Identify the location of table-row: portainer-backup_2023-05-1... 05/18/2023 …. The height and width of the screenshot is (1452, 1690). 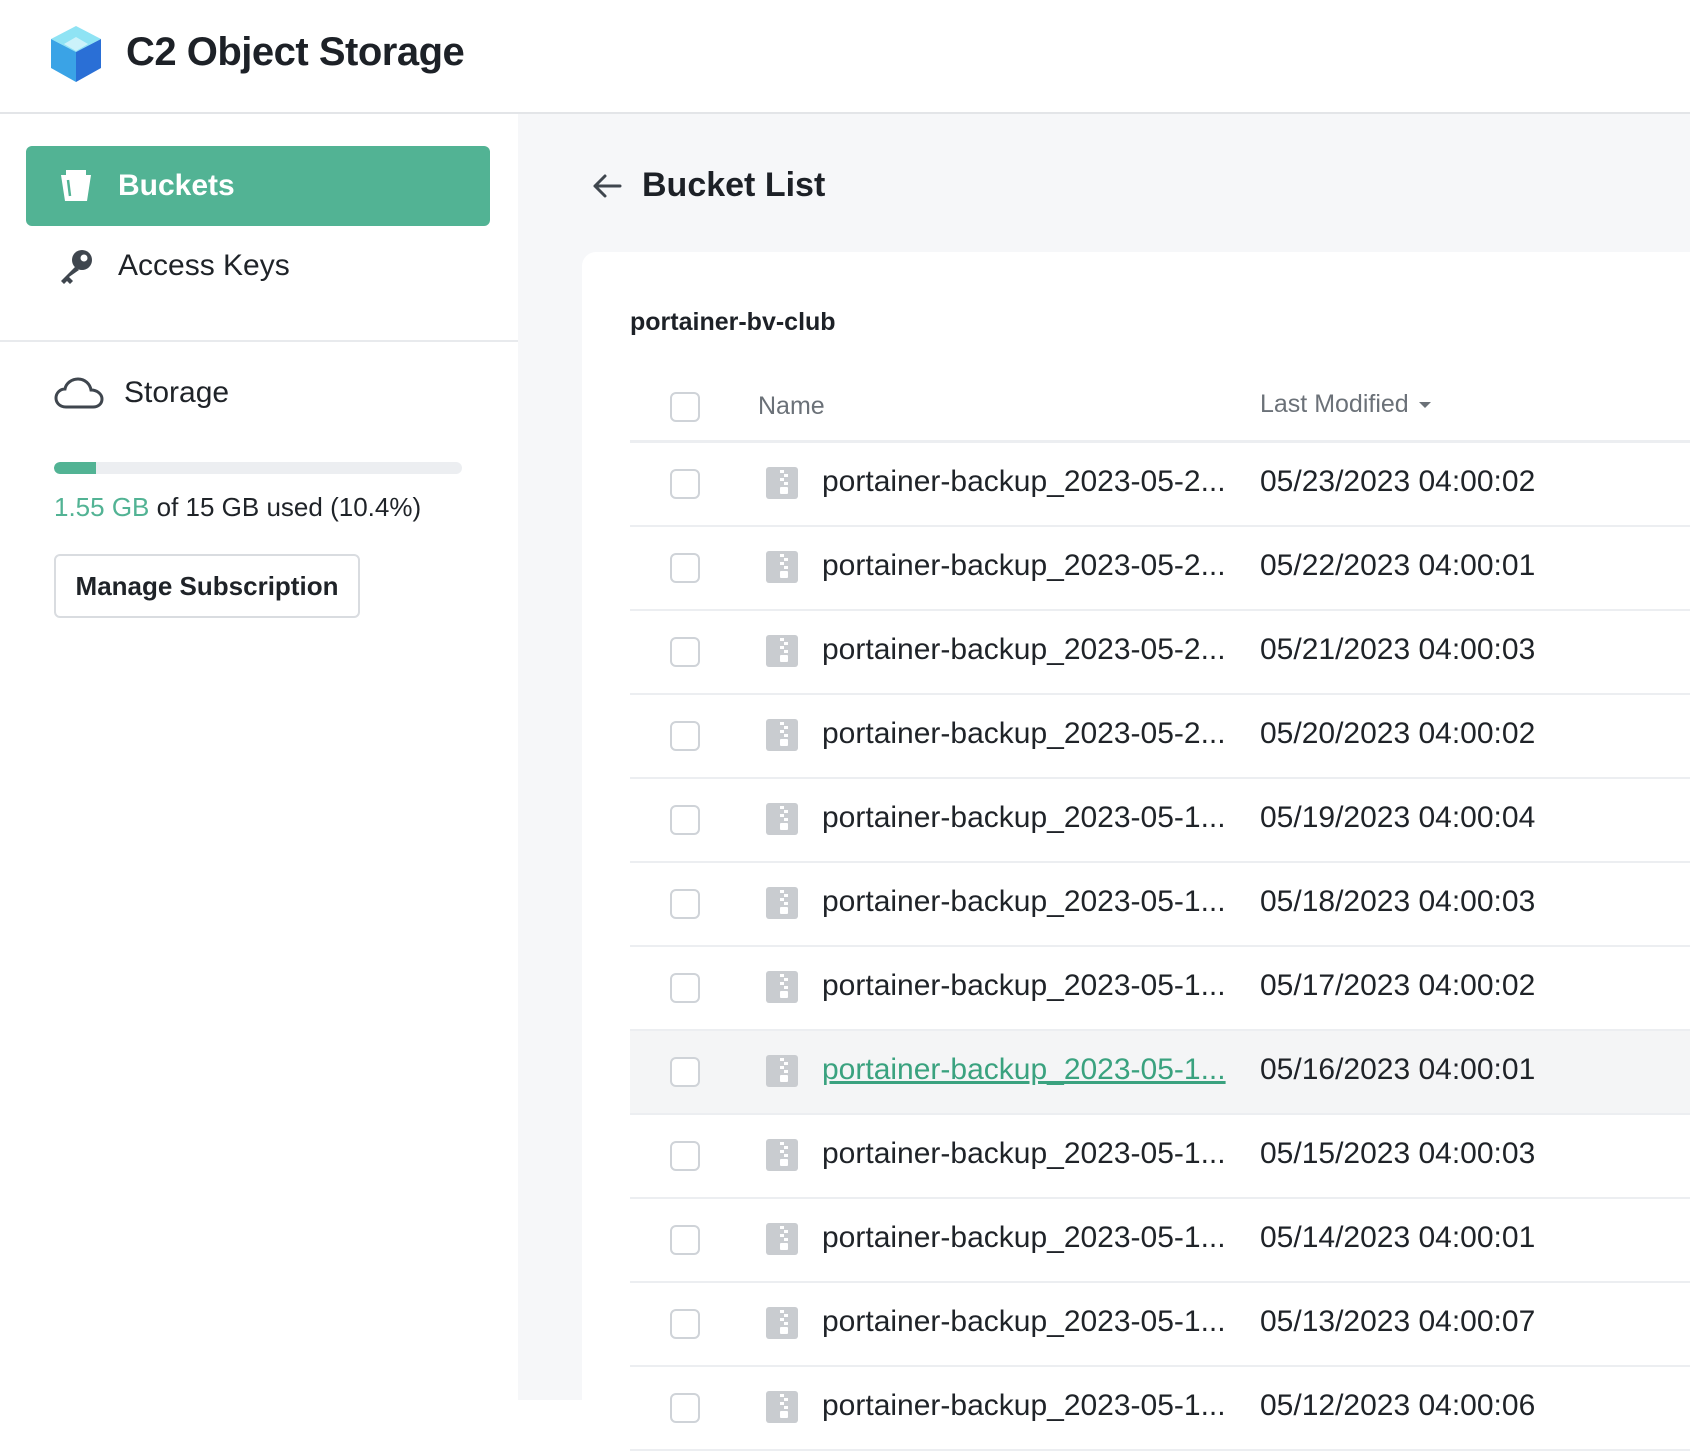
(1160, 905).